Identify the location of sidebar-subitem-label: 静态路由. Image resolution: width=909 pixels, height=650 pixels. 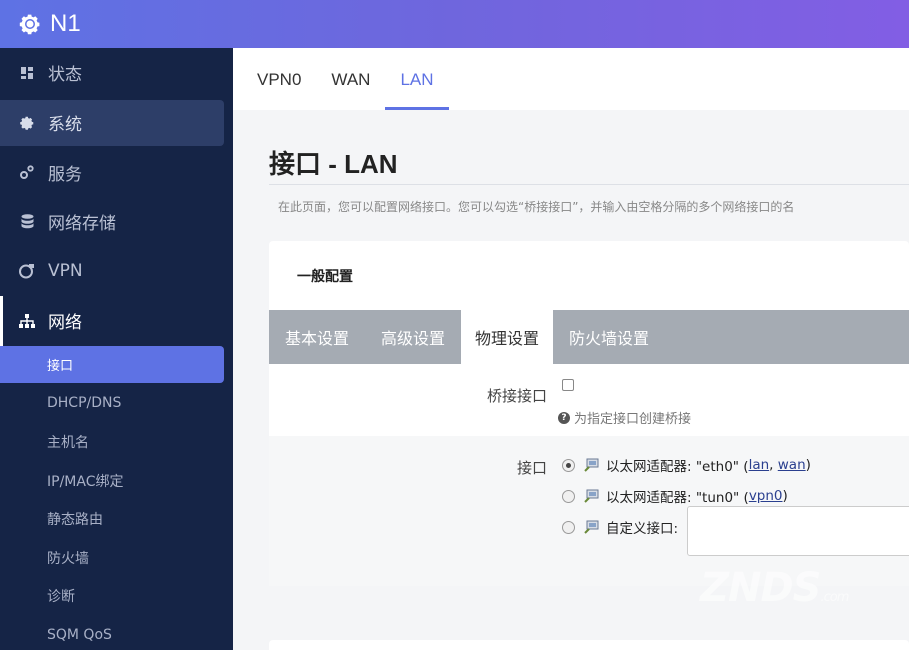
(75, 520).